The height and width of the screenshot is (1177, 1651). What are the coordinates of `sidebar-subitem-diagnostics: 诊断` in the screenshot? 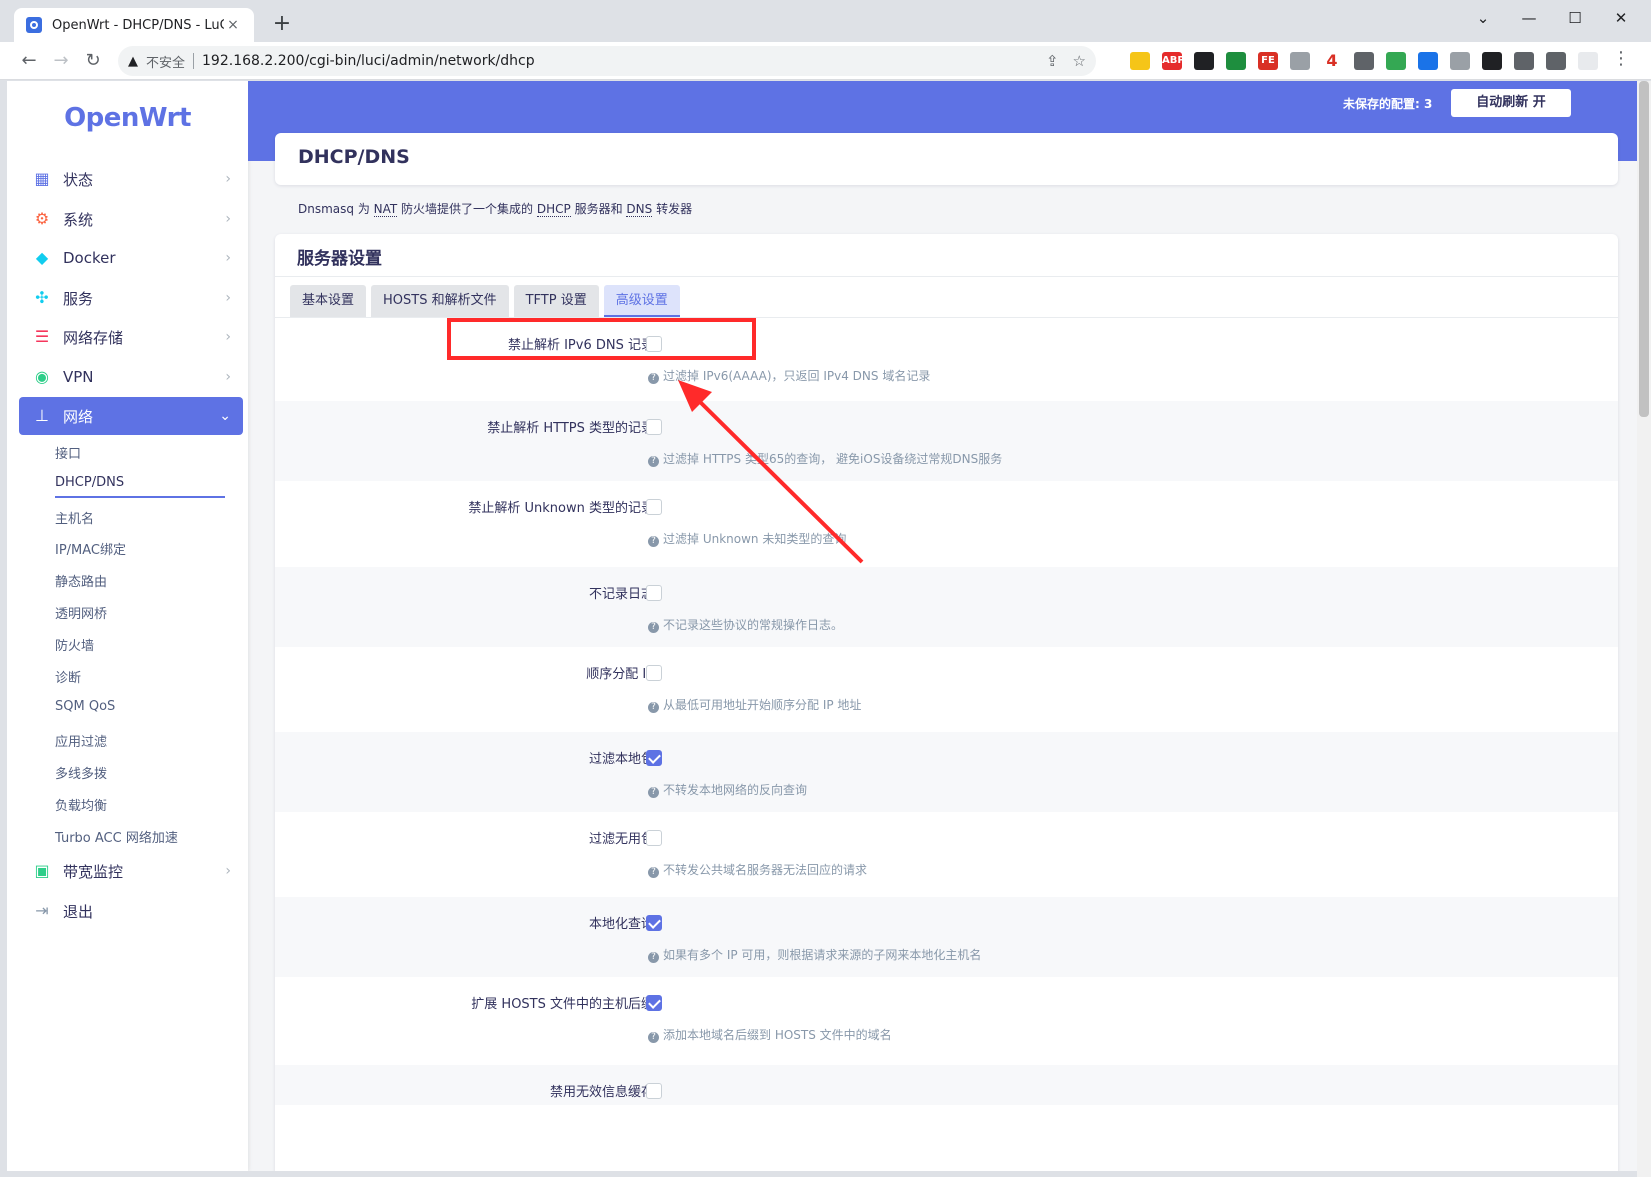 It's located at (68, 676).